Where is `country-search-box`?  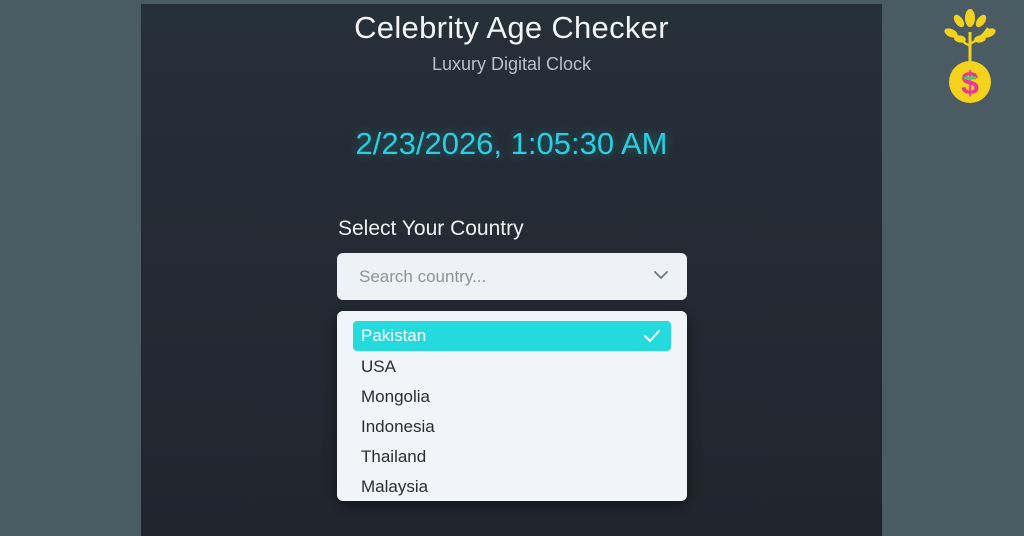
country-search-box is located at coordinates (512, 276).